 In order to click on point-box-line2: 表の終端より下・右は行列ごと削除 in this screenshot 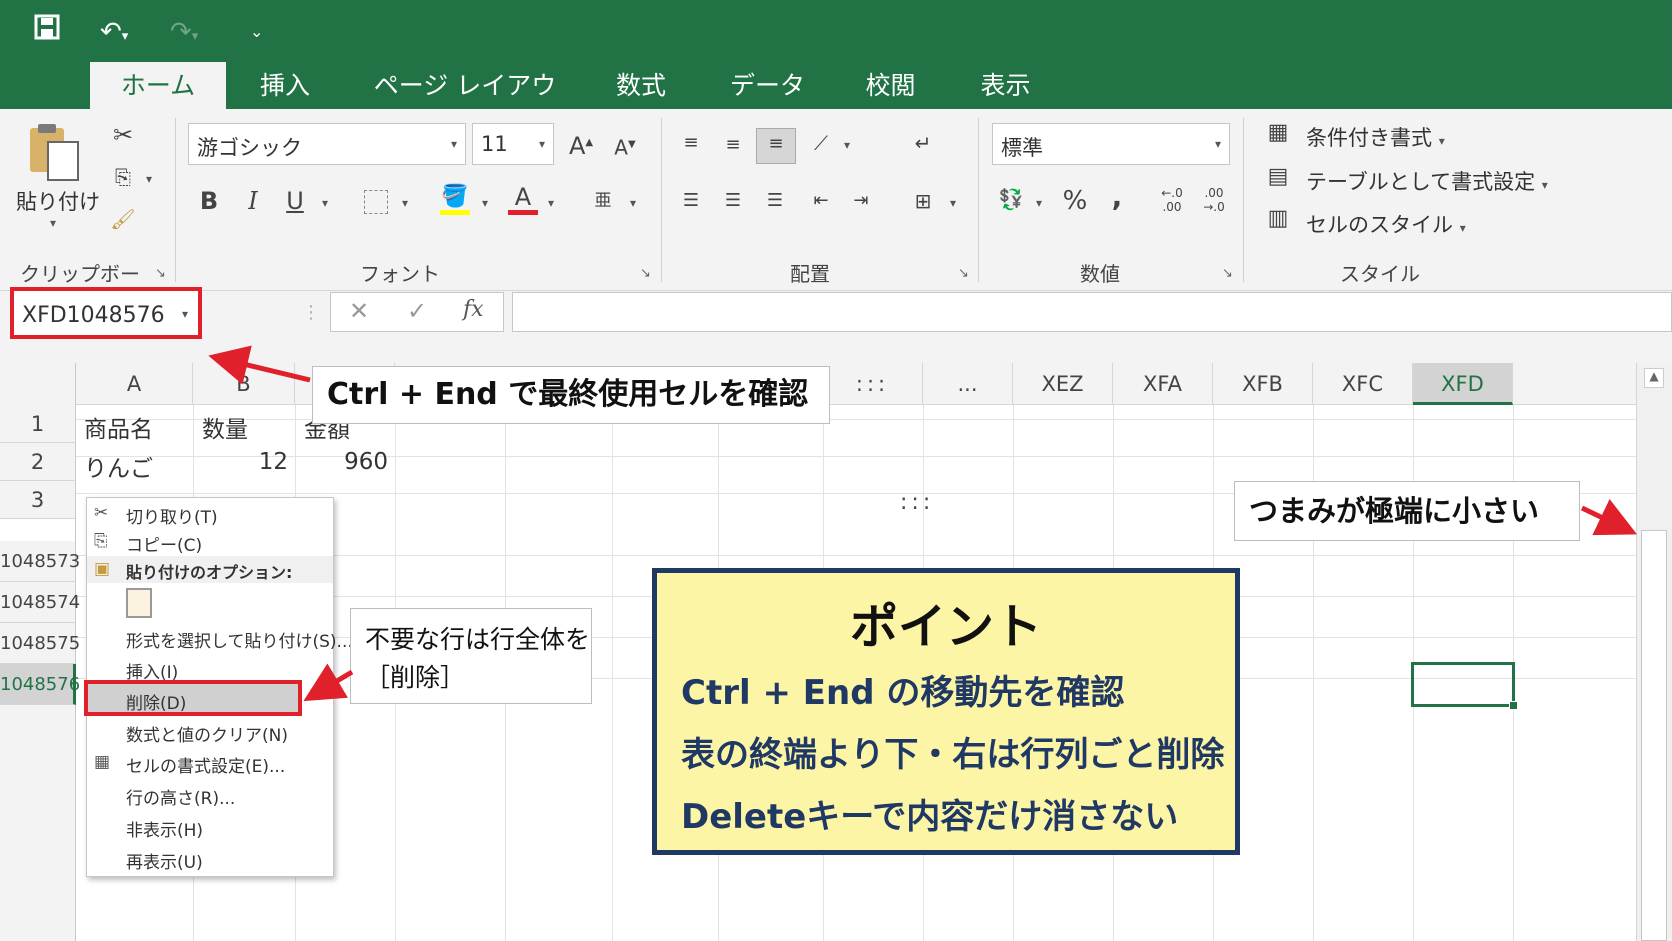, I will do `click(953, 755)`.